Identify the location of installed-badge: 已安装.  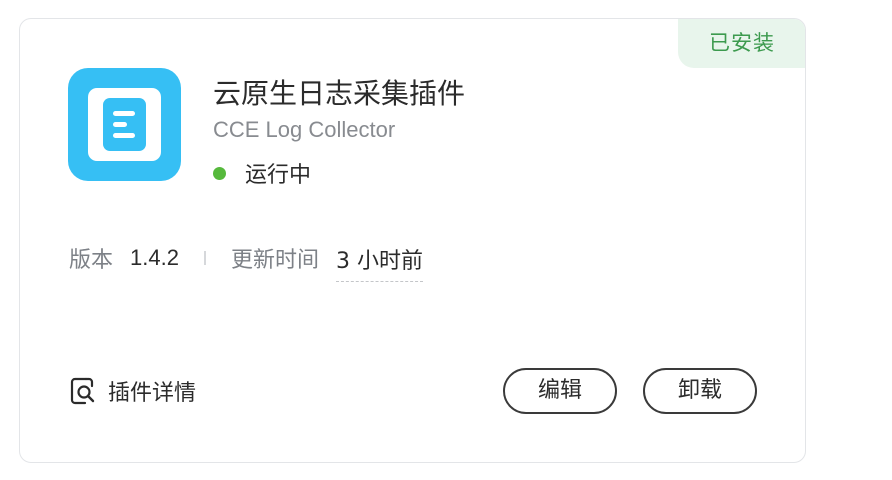
(741, 43).